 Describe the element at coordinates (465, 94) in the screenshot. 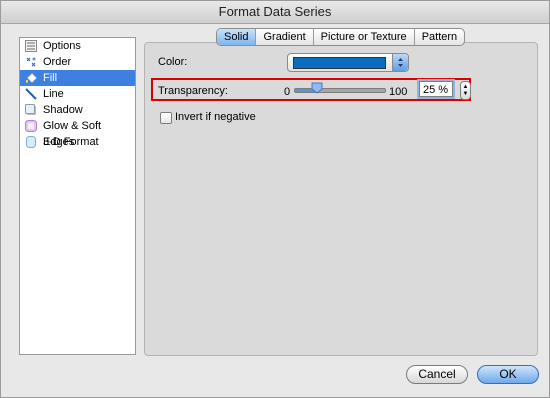

I see `stepper-down-icon: ▼` at that location.